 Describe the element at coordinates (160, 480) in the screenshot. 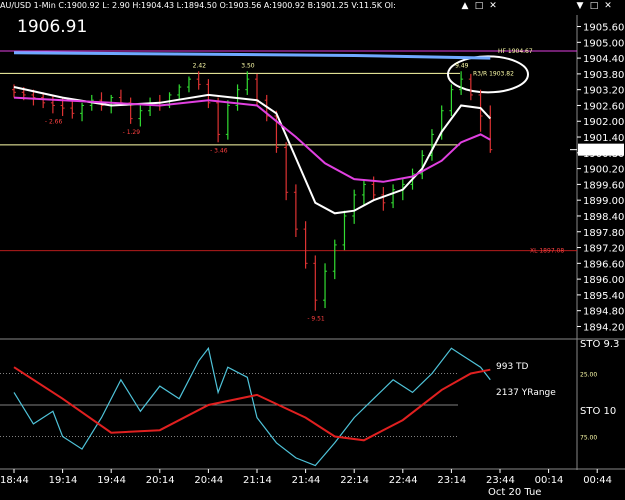

I see `x-tick-label: 20:14` at that location.